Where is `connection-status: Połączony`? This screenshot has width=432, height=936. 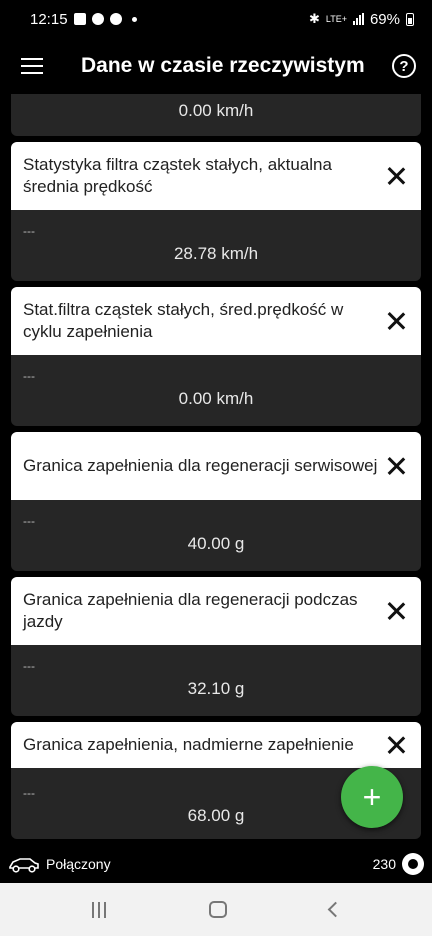
connection-status: Połączony is located at coordinates (78, 864).